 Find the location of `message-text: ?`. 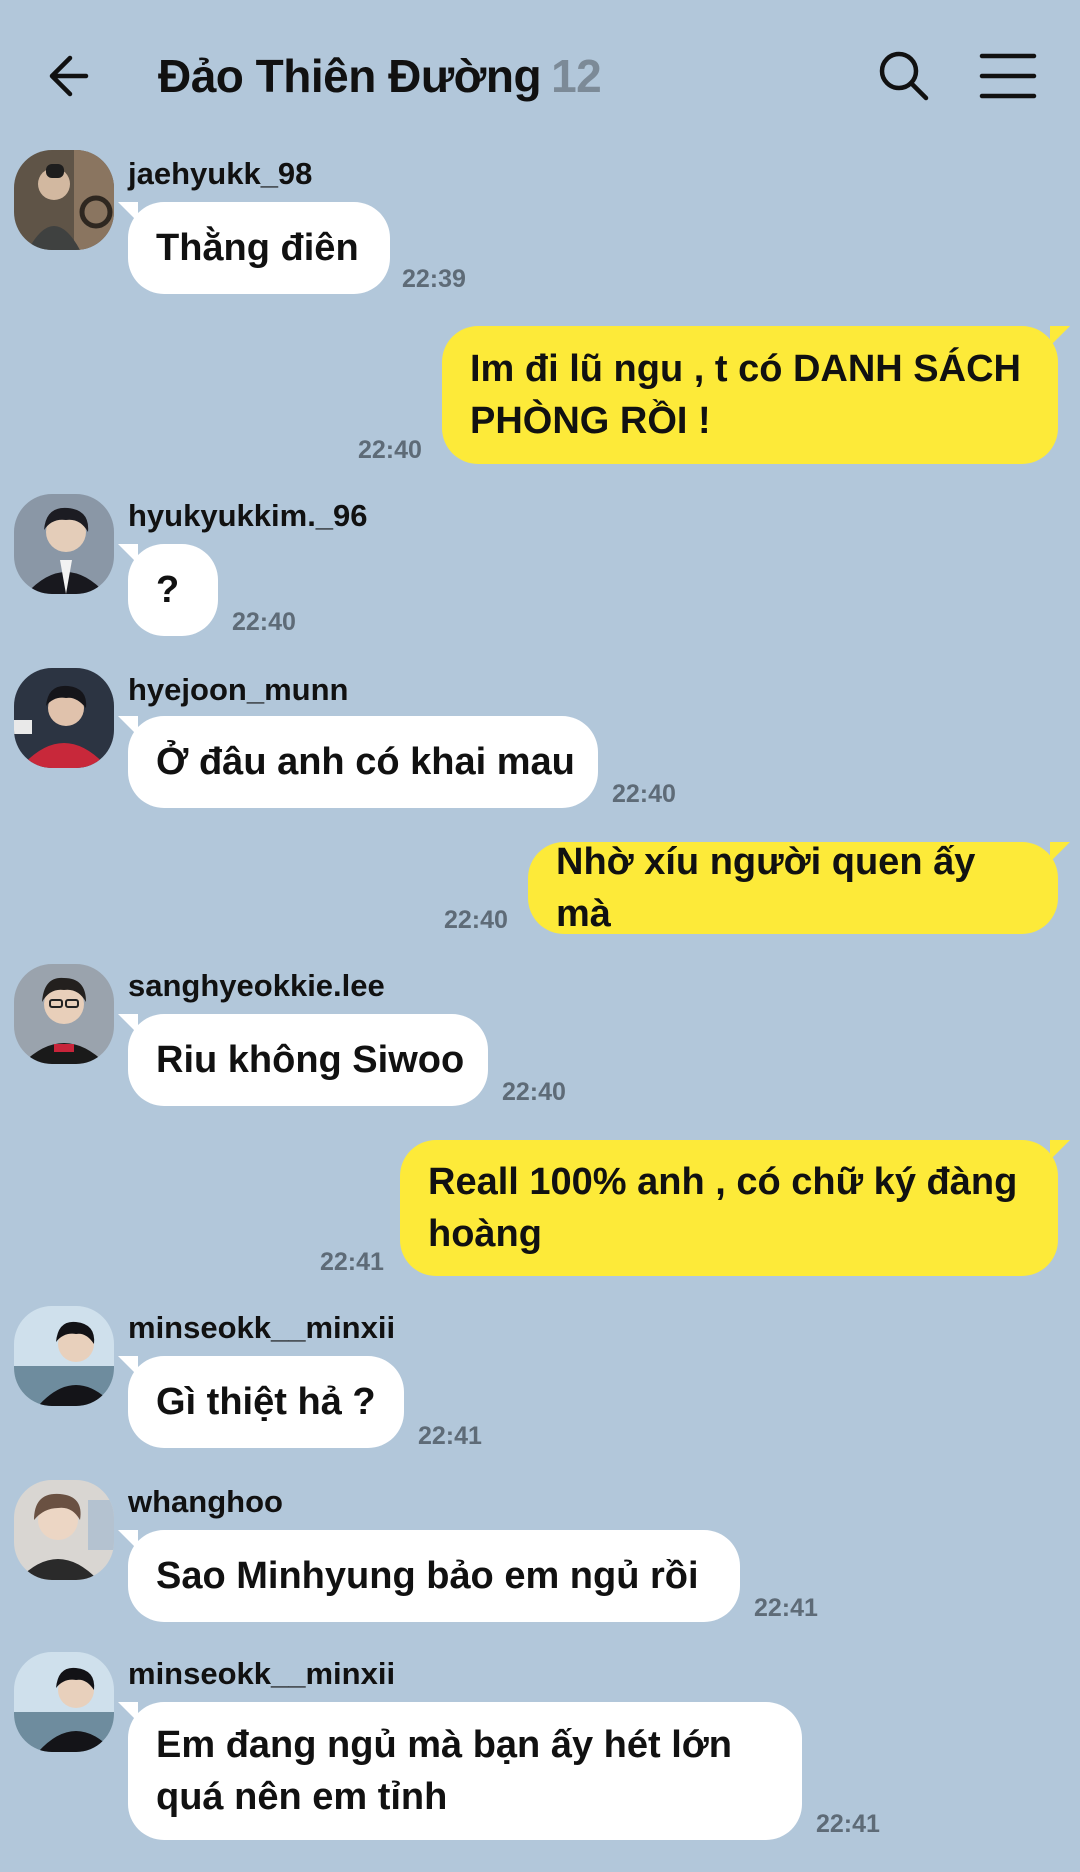

message-text: ? is located at coordinates (168, 590).